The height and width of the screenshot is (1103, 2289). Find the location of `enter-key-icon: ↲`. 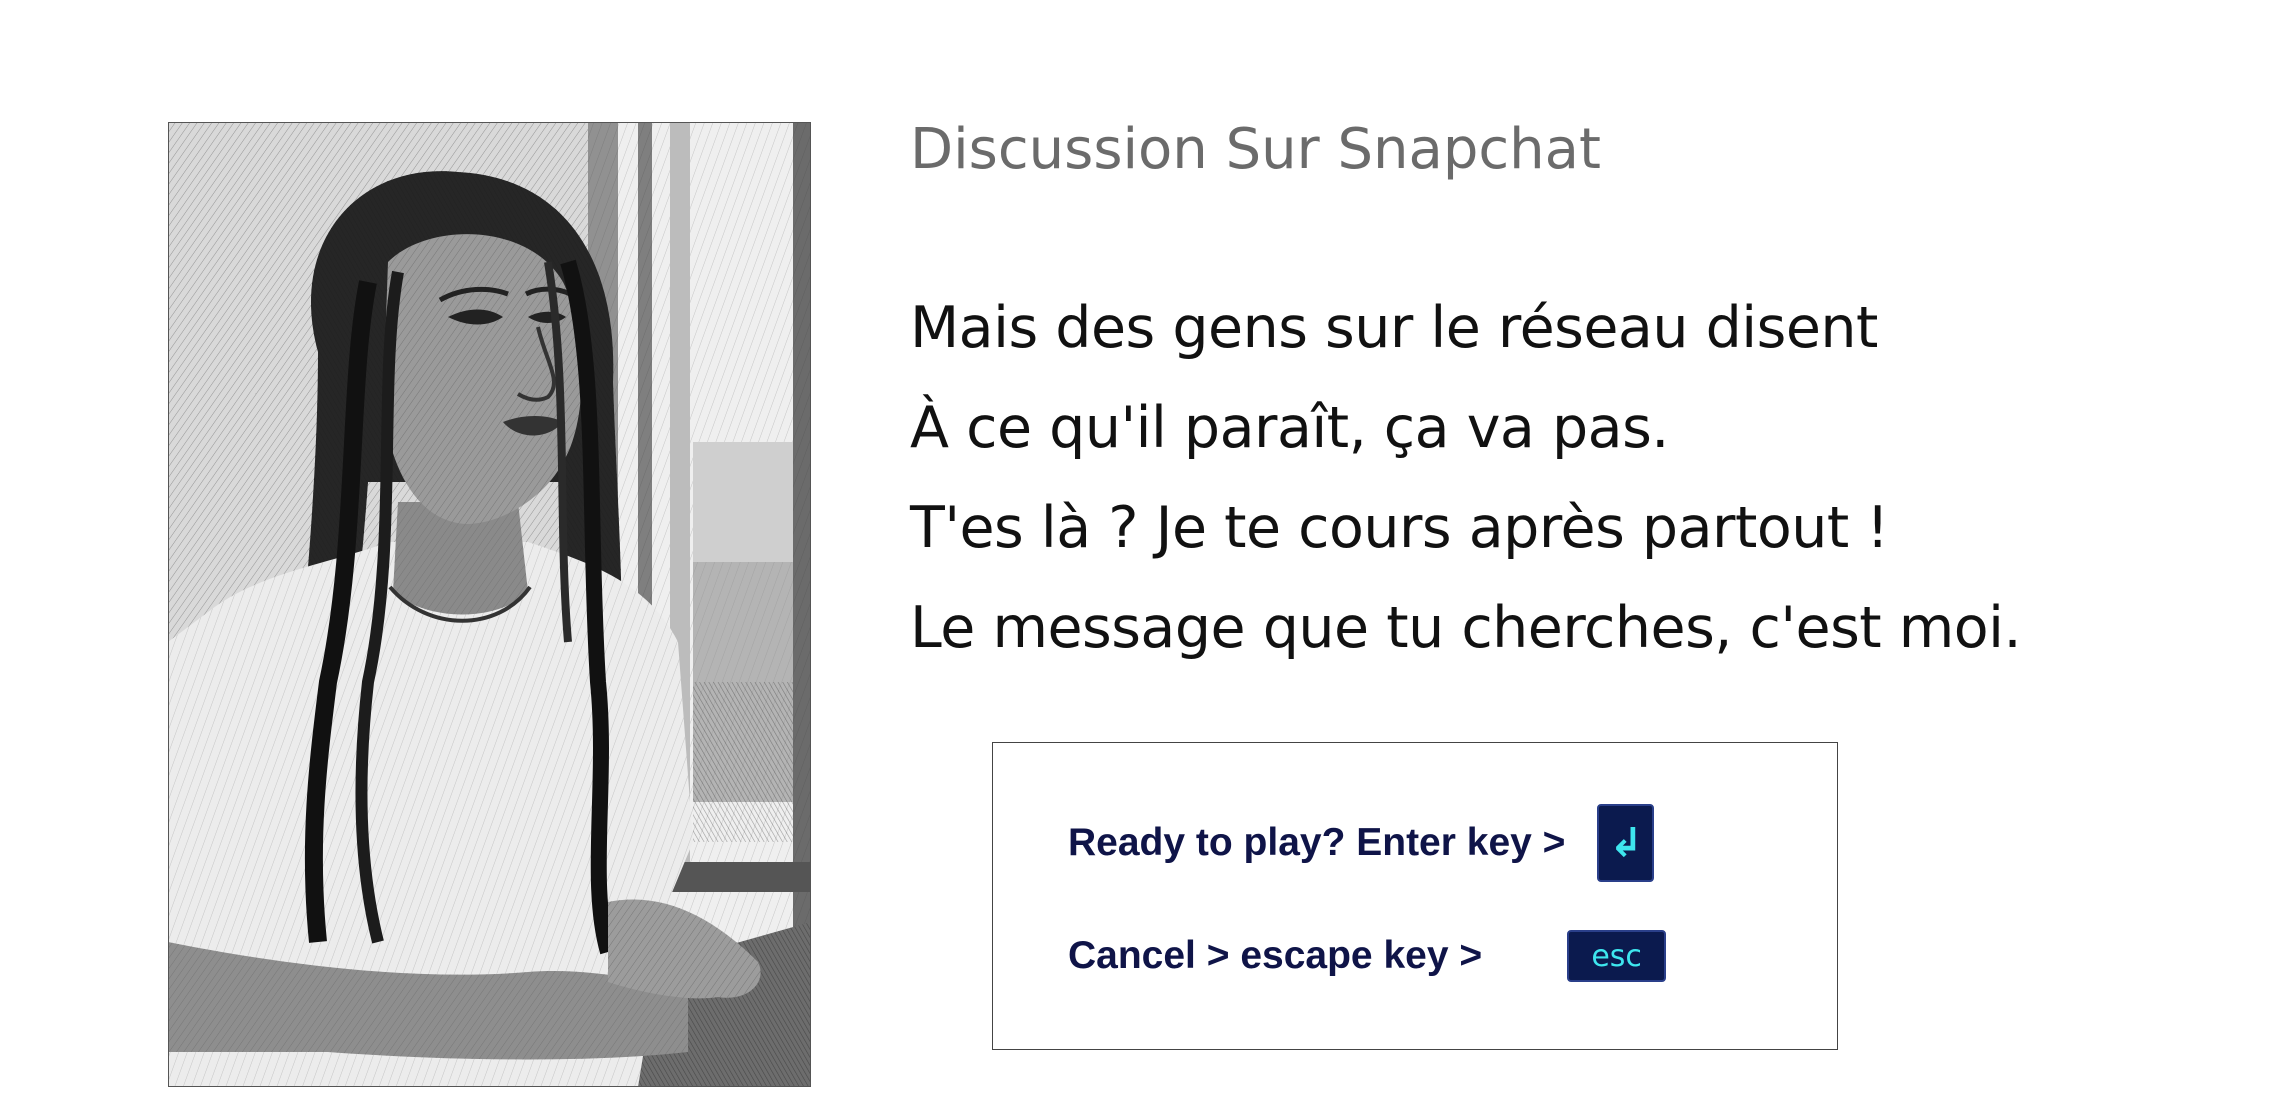

enter-key-icon: ↲ is located at coordinates (1626, 843).